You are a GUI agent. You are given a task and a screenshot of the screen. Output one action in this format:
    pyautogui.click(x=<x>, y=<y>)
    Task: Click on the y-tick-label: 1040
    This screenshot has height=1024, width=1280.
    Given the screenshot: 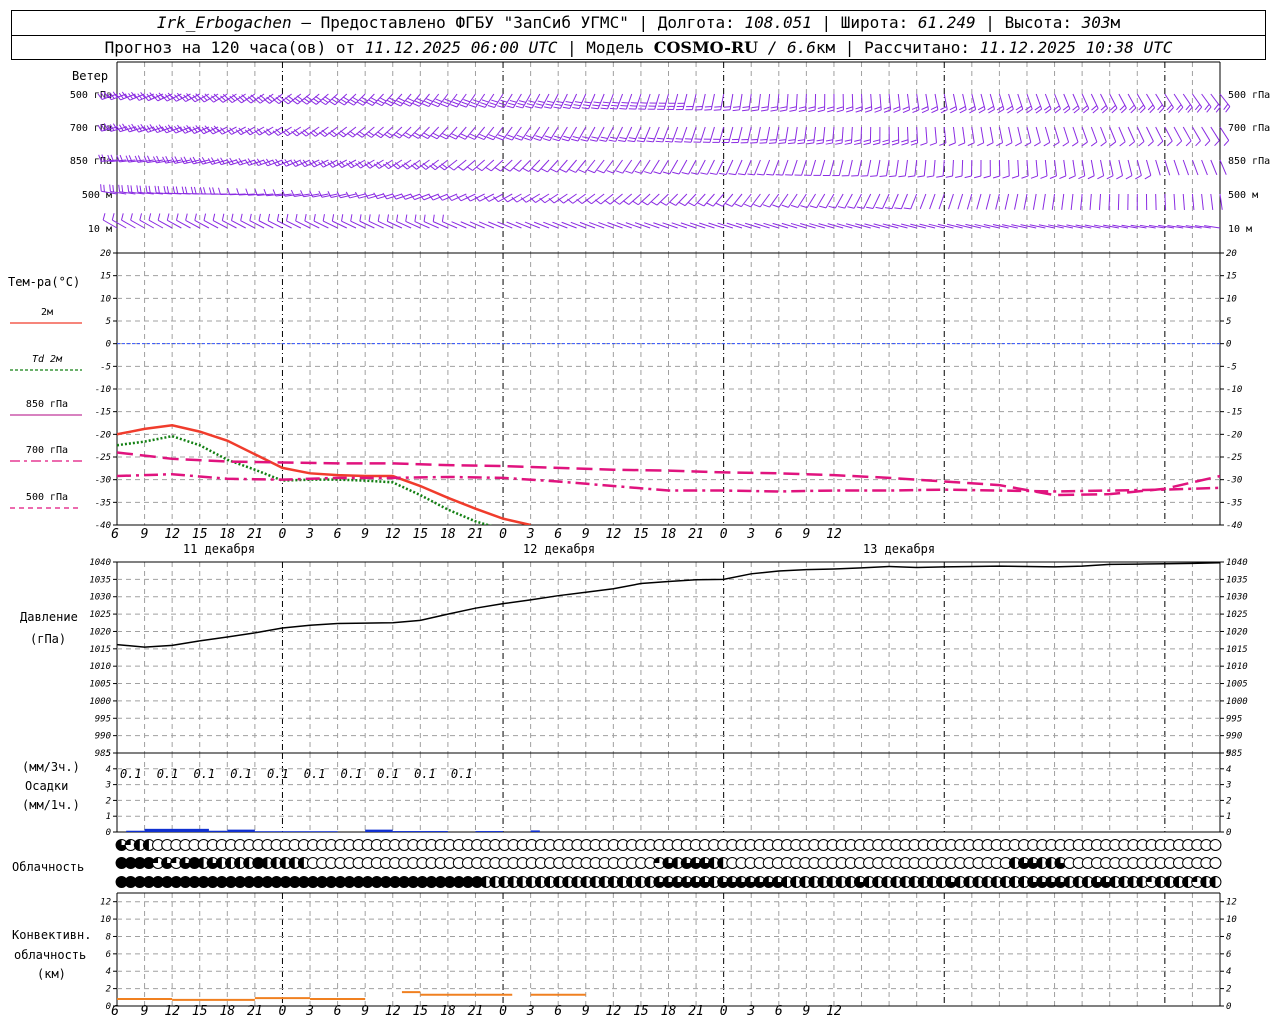 What is the action you would take?
    pyautogui.click(x=1237, y=563)
    